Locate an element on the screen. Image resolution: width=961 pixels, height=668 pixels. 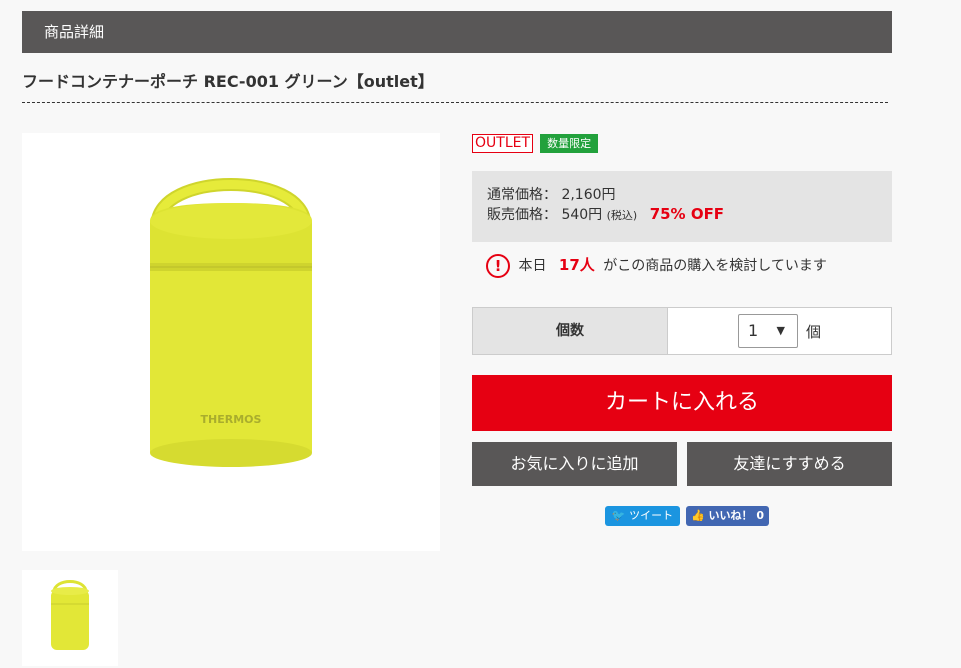
sale-price-row: 販売価格： 540円 (税込) 75% OFF is located at coordinates (689, 215).